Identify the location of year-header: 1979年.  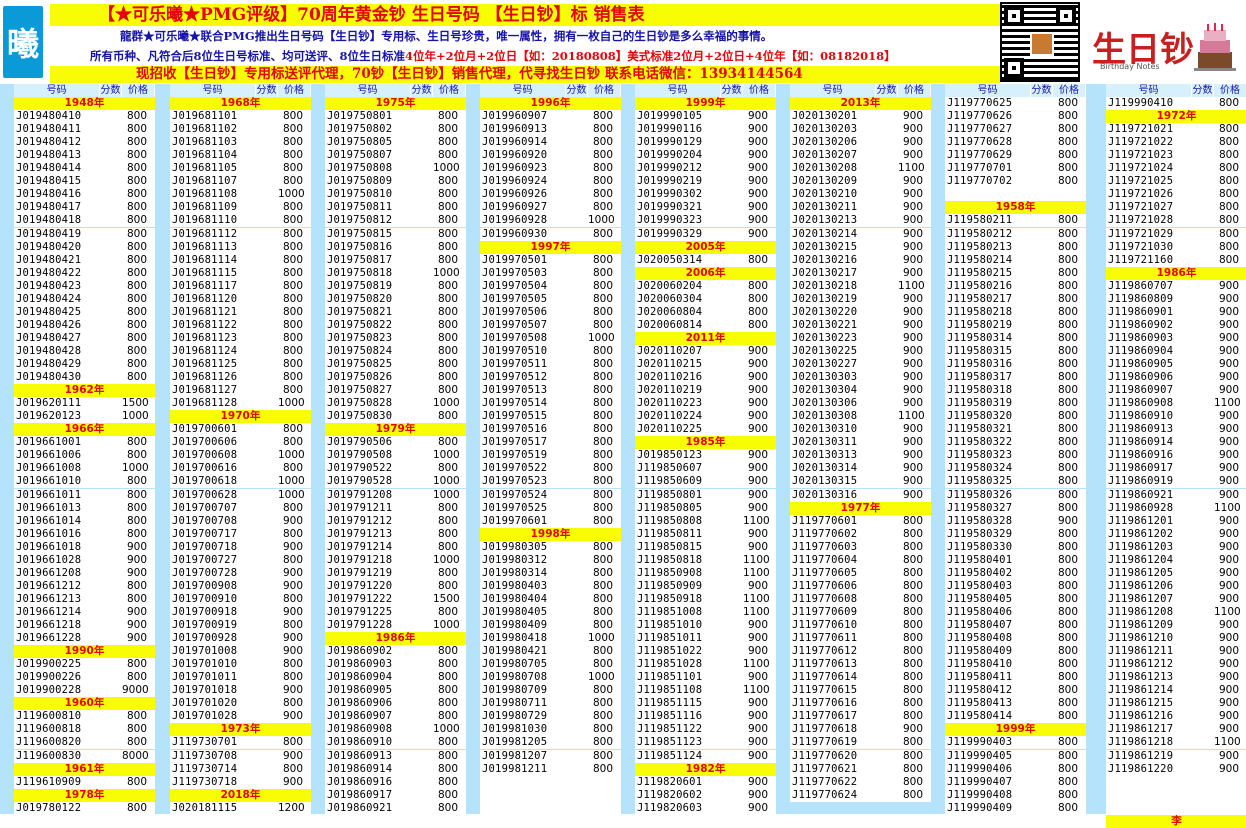
(395, 430).